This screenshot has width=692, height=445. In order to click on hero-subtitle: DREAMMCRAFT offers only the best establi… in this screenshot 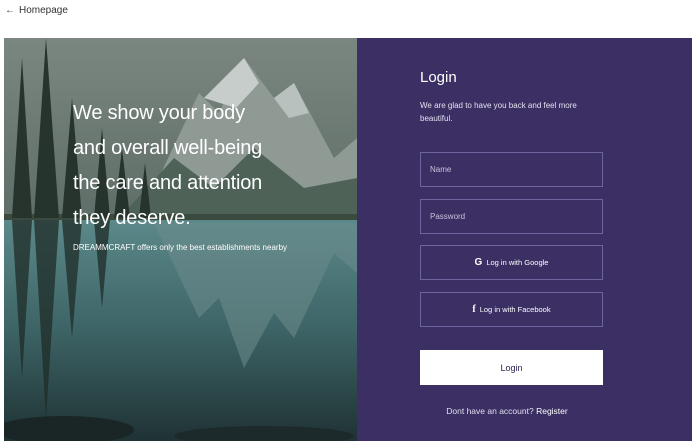, I will do `click(180, 247)`.